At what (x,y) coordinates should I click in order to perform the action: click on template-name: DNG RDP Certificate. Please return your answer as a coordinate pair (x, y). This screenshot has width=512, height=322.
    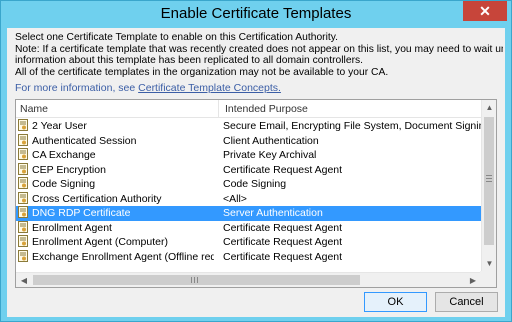
    Looking at the image, I should click on (81, 213).